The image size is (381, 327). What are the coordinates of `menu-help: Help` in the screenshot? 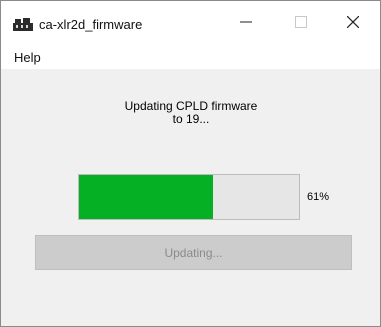 It's located at (27, 57).